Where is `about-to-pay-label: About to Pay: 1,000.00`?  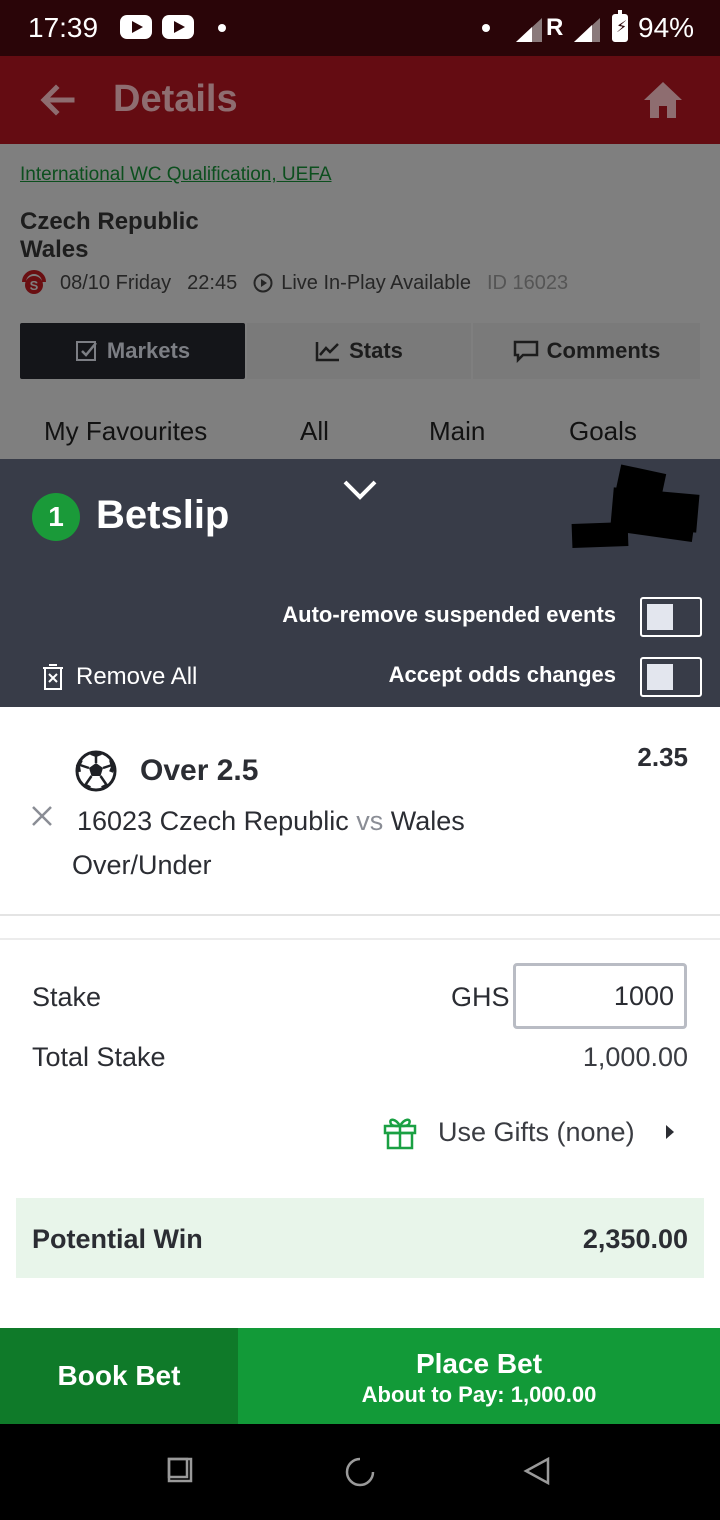
about-to-pay-label: About to Pay: 1,000.00 is located at coordinates (479, 1394).